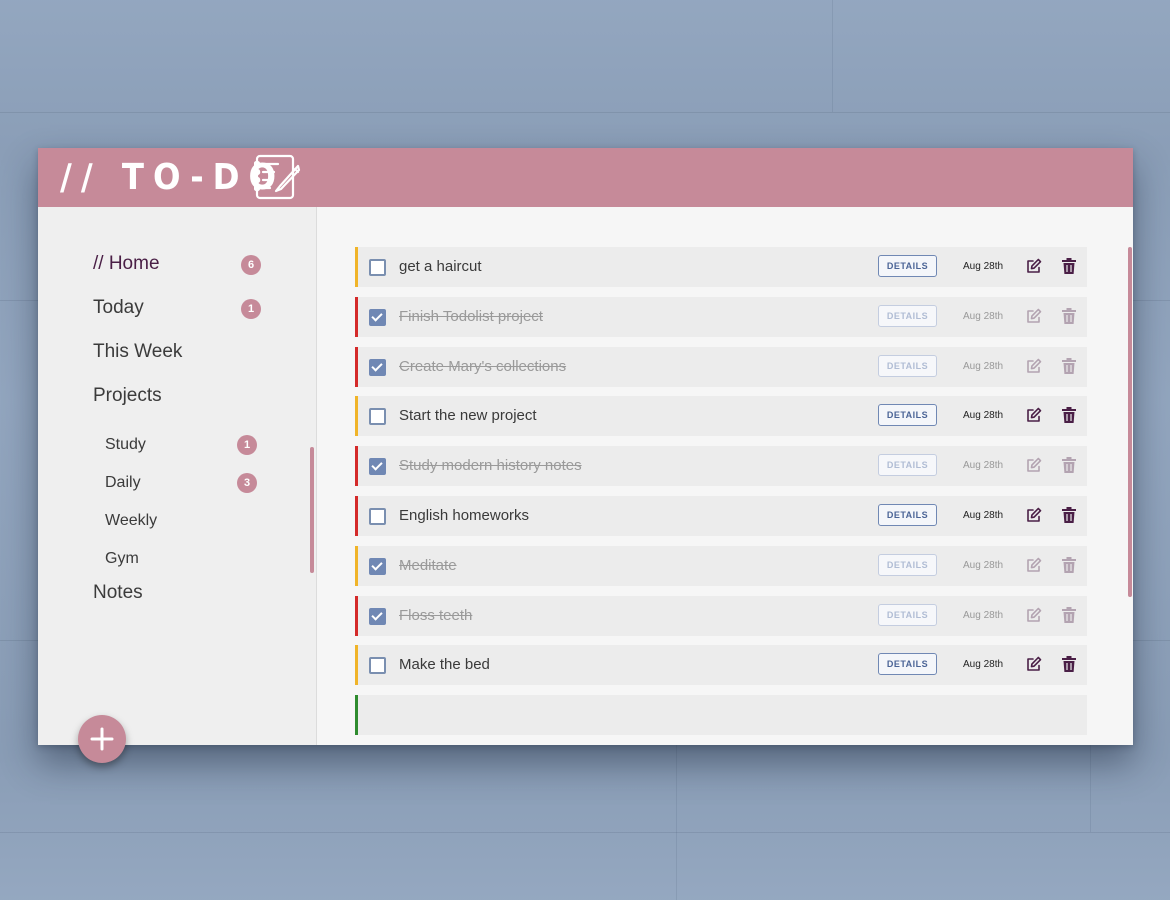  What do you see at coordinates (721, 416) in the screenshot?
I see `task-row: Start the new project DETAILS Aug 28th` at bounding box center [721, 416].